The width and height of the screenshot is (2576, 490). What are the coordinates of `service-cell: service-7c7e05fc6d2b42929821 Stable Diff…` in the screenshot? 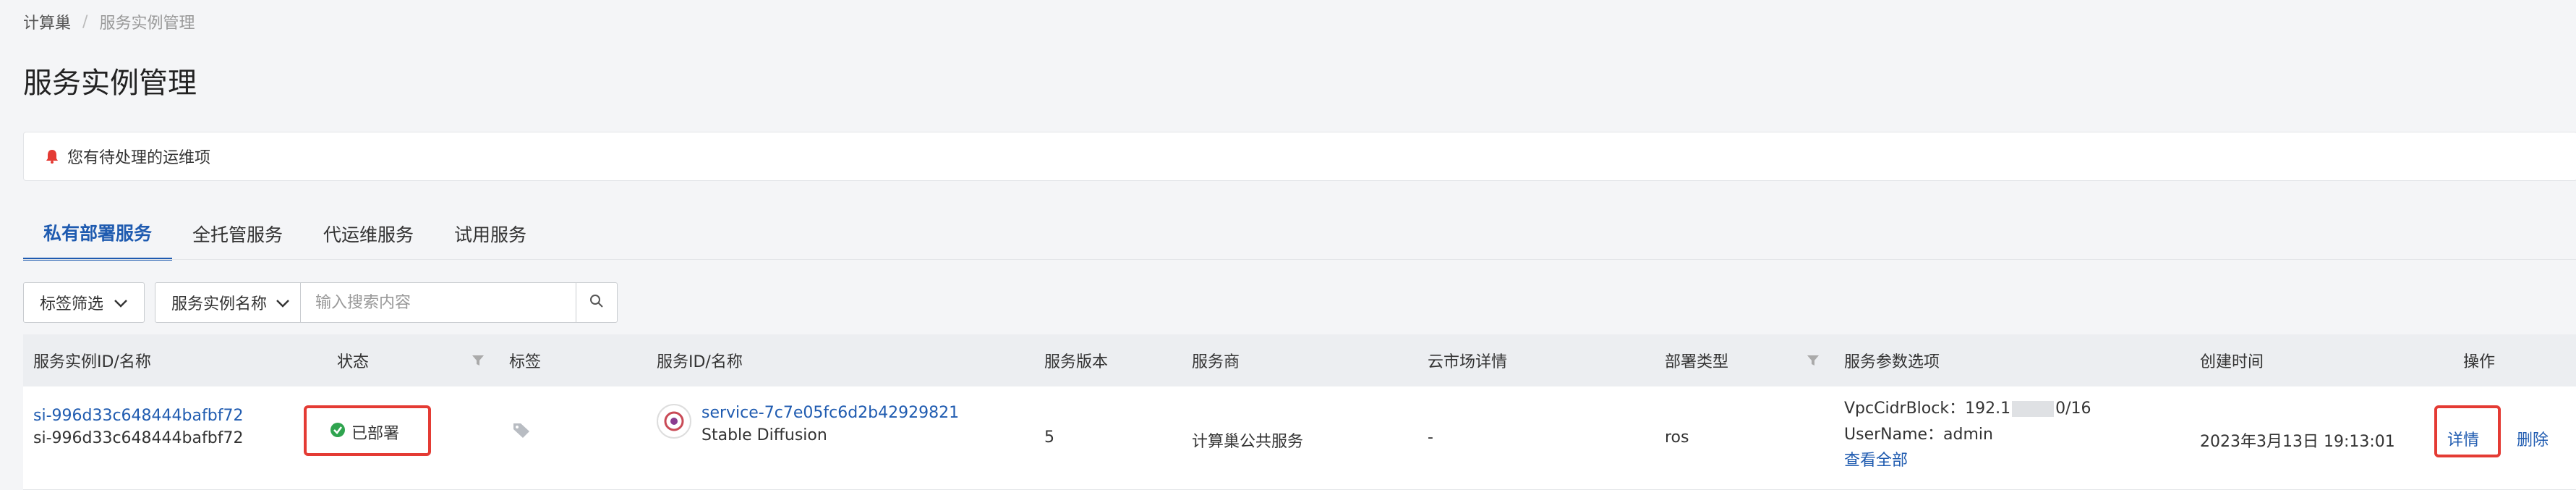 It's located at (830, 424).